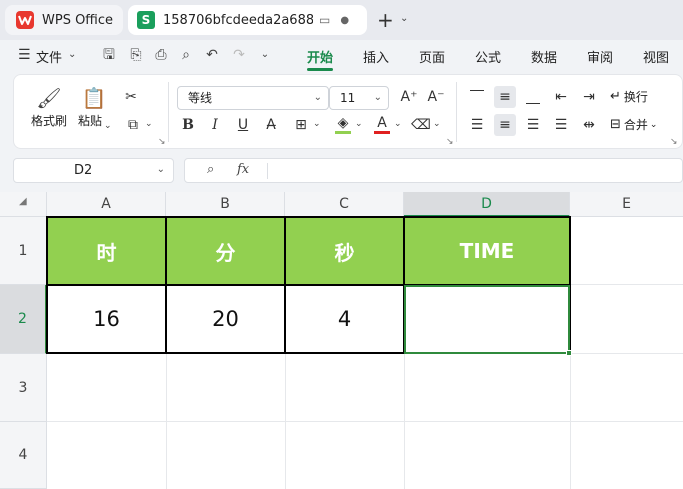 The image size is (683, 489). I want to click on monitor-icon: ▭, so click(324, 20).